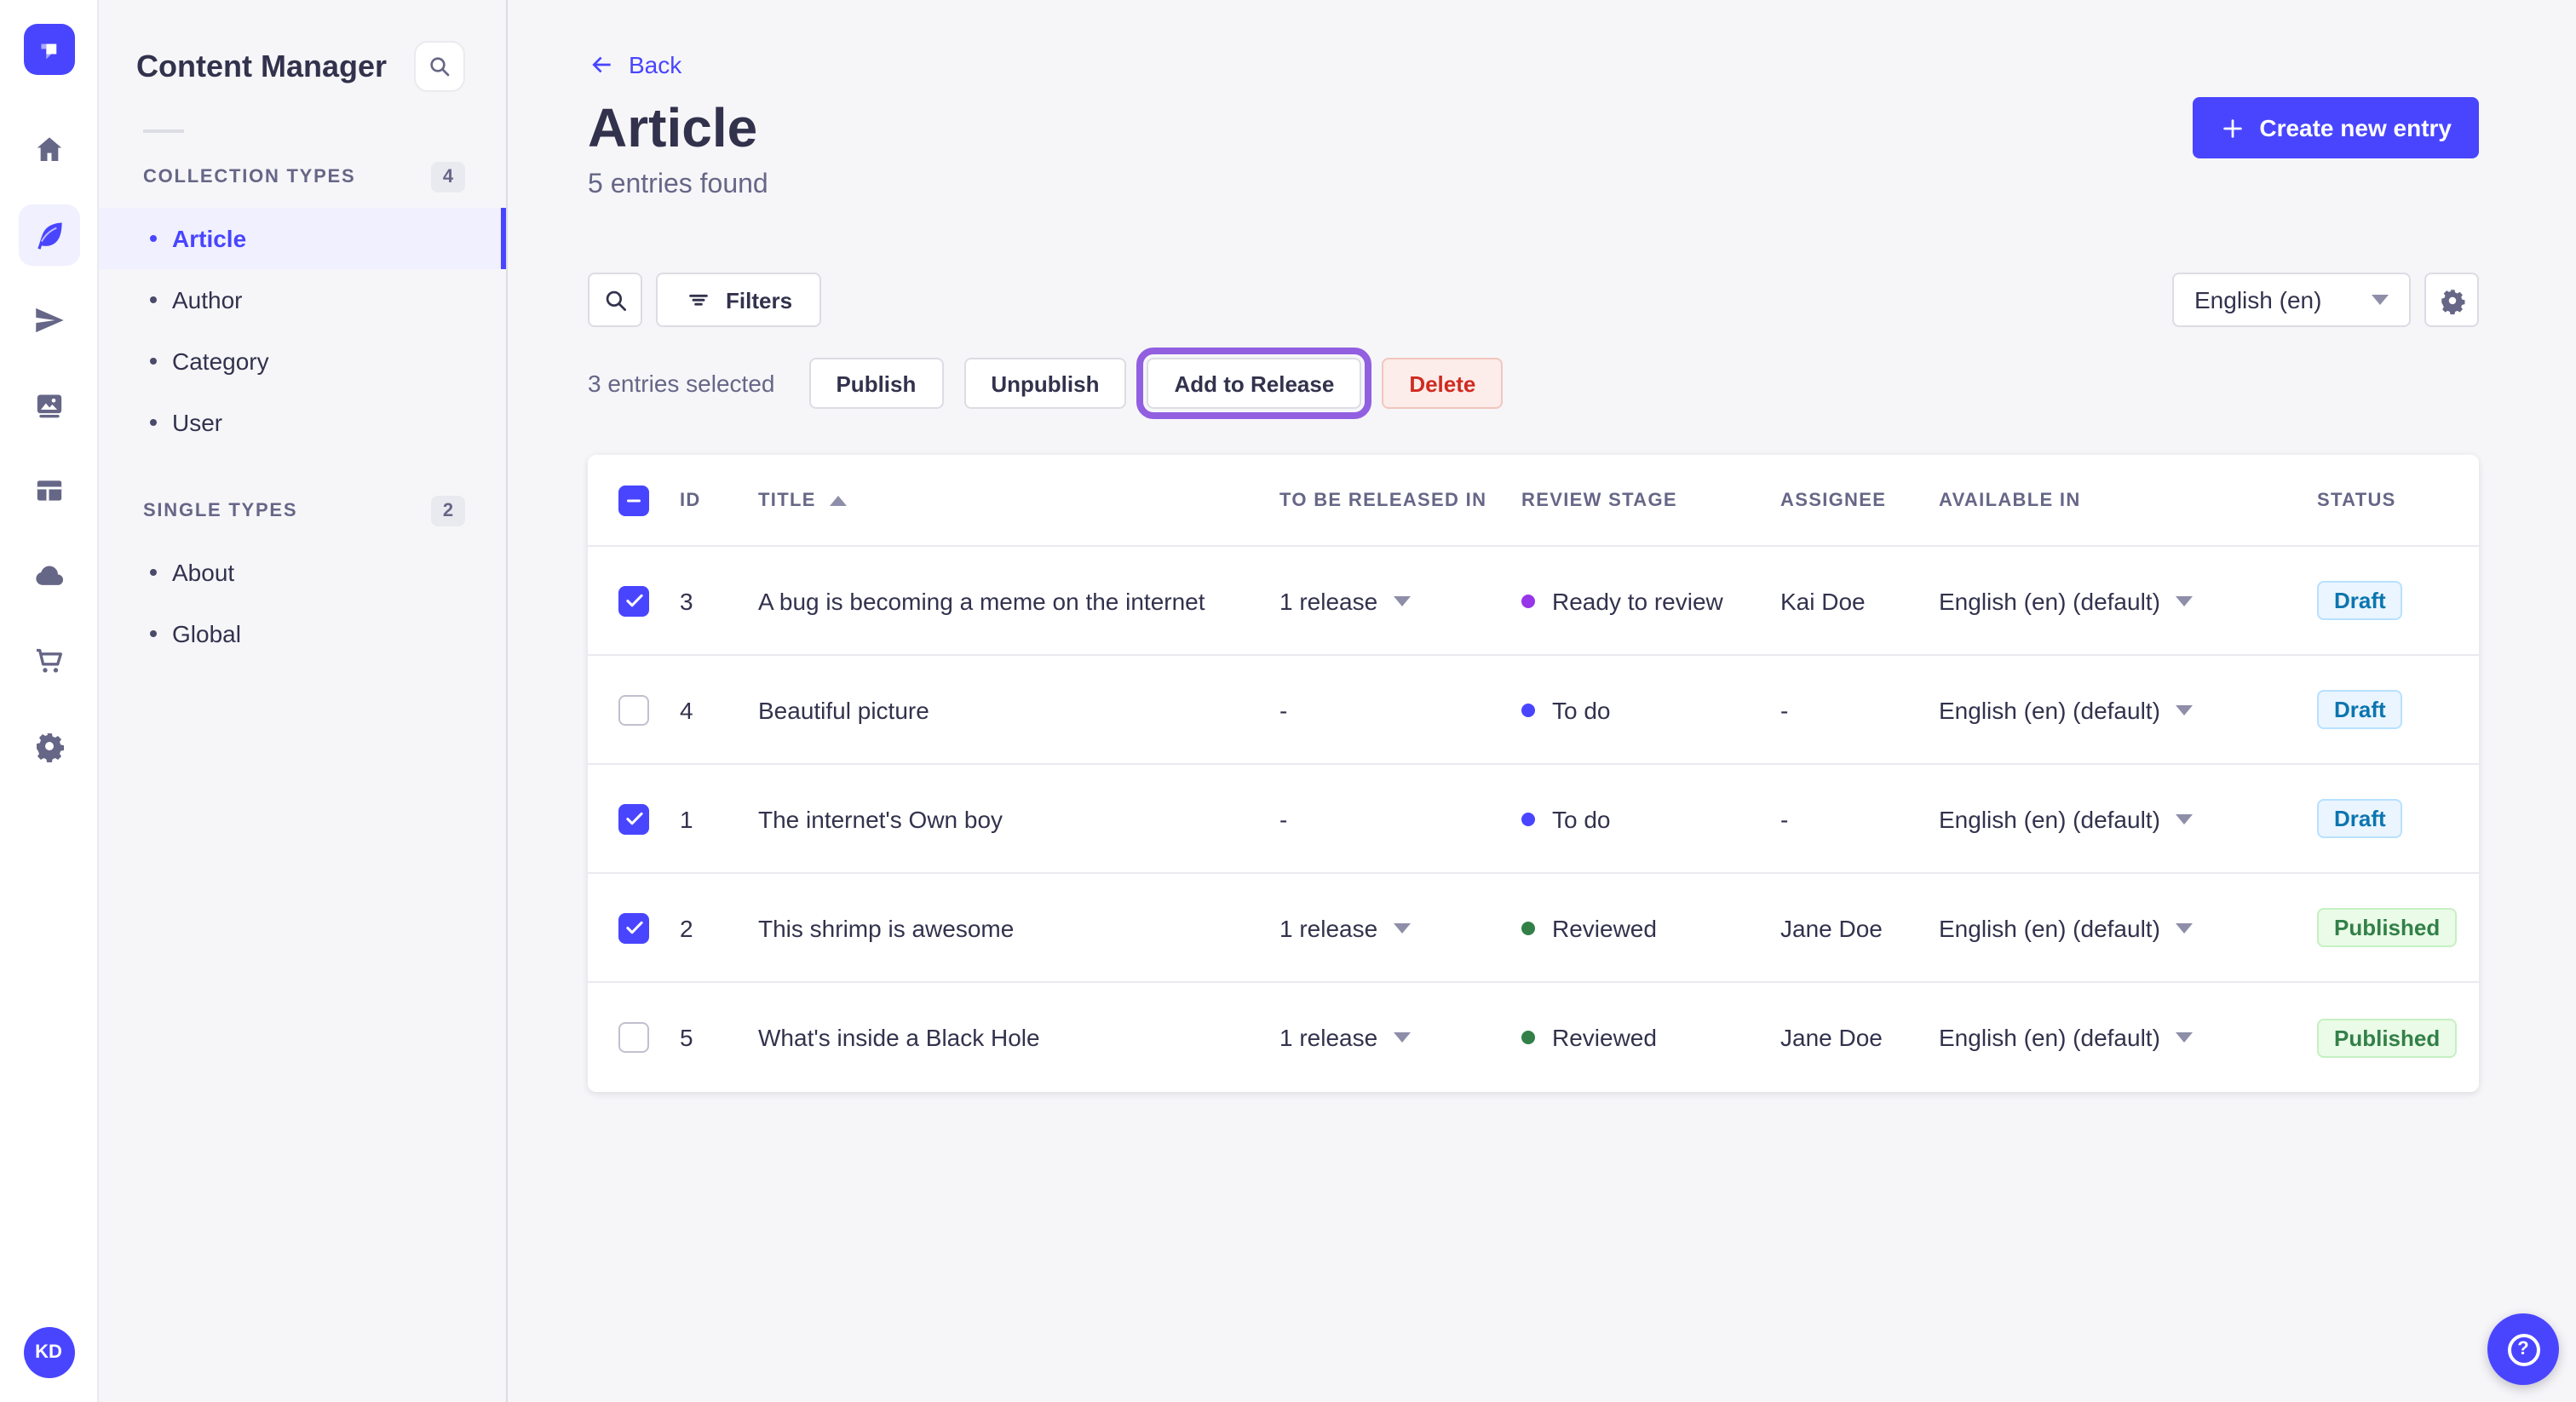  What do you see at coordinates (250, 177) in the screenshot?
I see `section-label: COLLECTION TYPES` at bounding box center [250, 177].